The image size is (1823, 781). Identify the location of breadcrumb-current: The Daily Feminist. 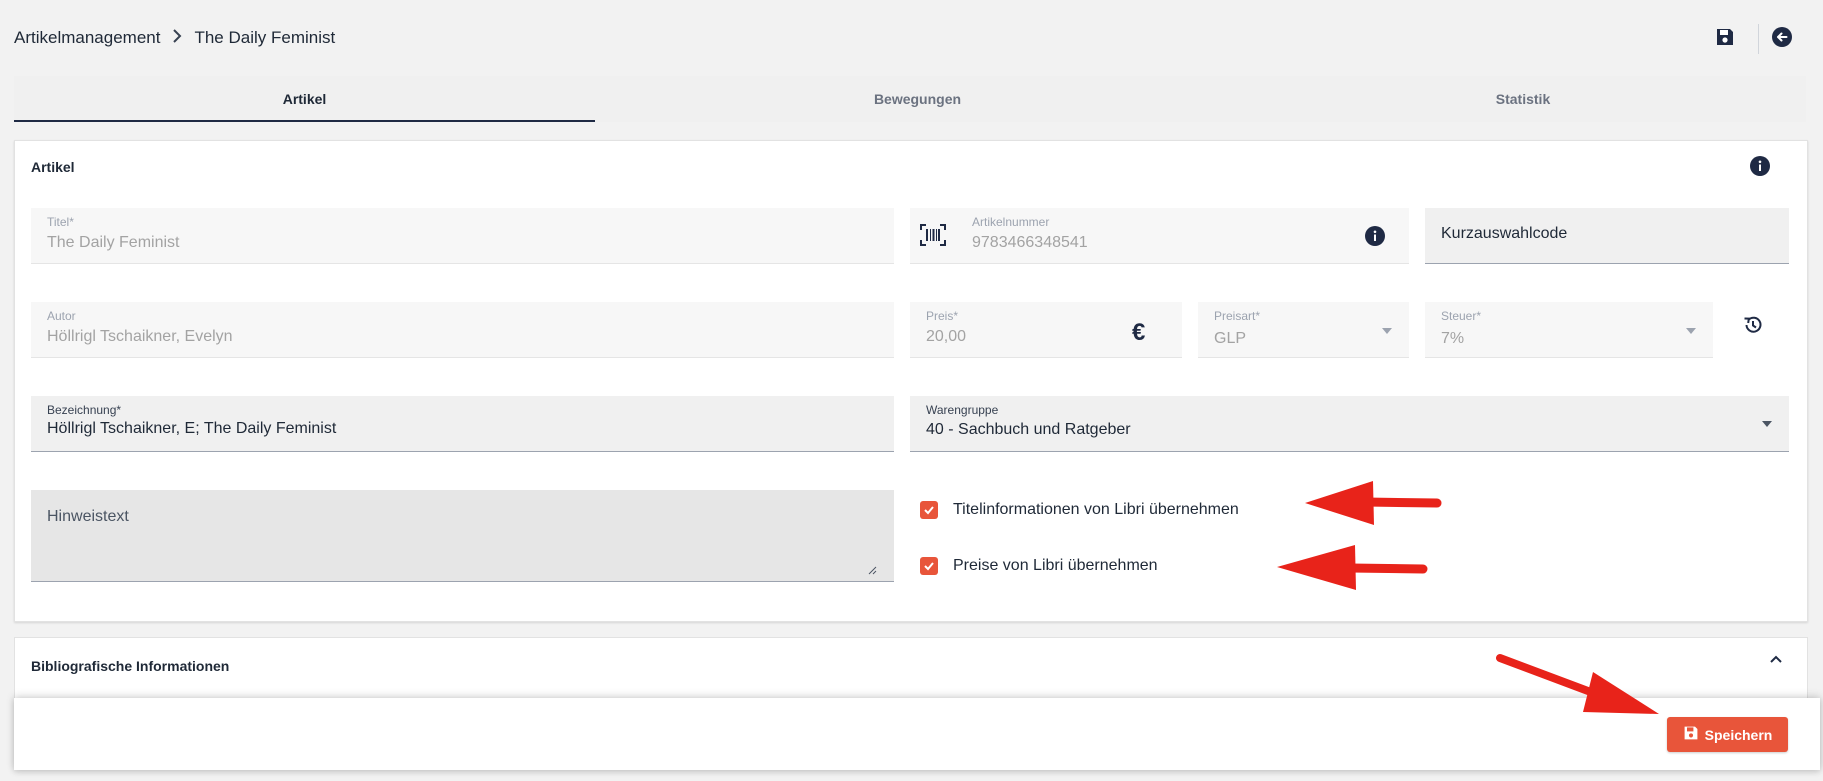
(265, 37).